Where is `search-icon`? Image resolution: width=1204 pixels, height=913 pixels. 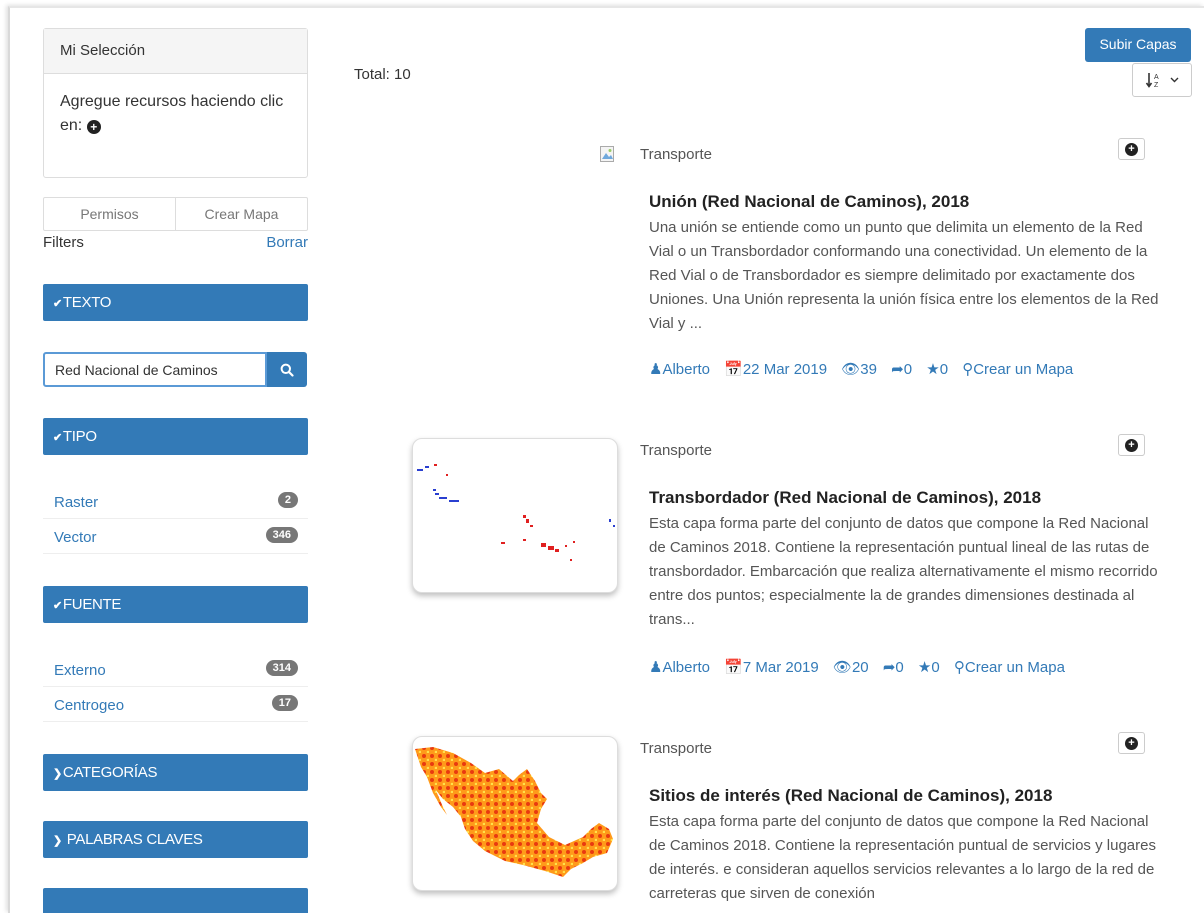 search-icon is located at coordinates (287, 370).